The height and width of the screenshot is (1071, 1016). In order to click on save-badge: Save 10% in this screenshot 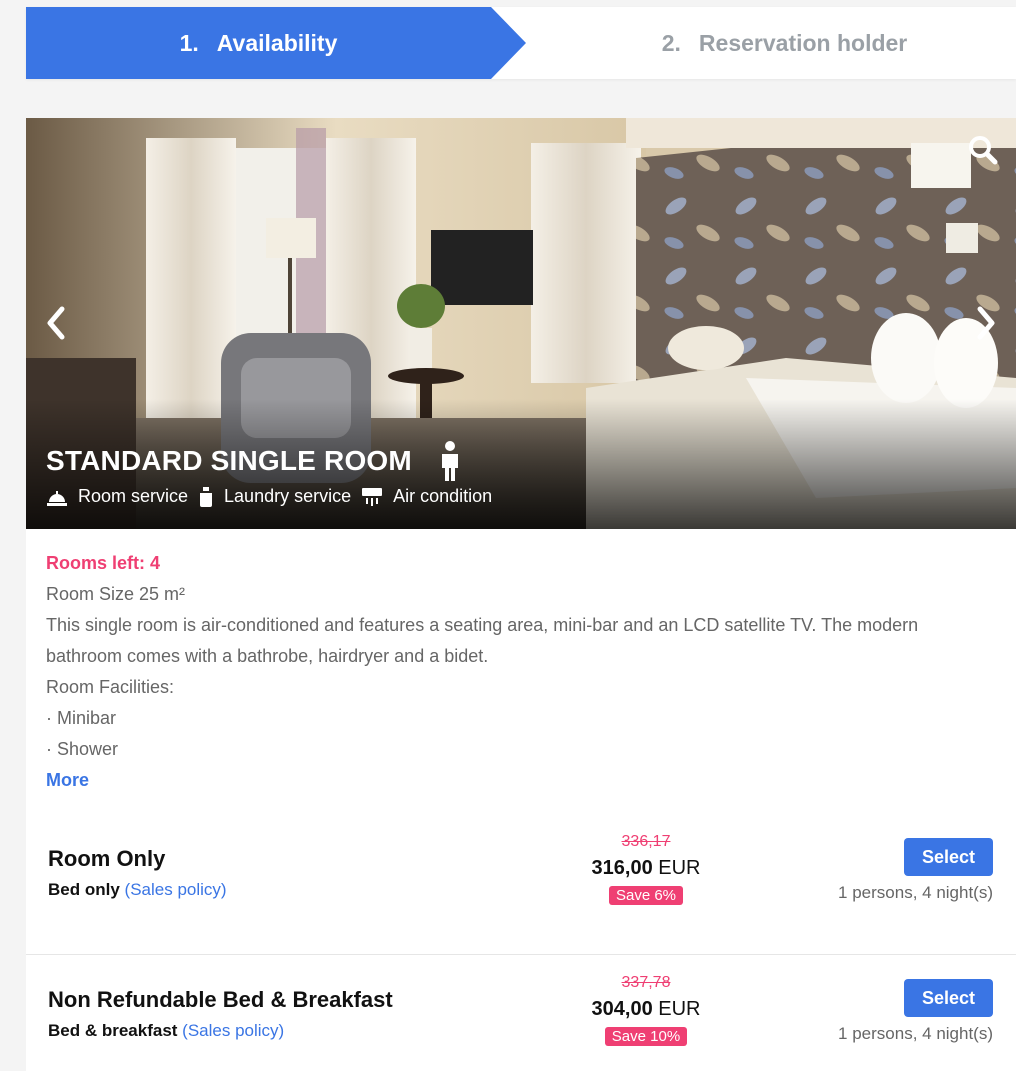, I will do `click(646, 1036)`.